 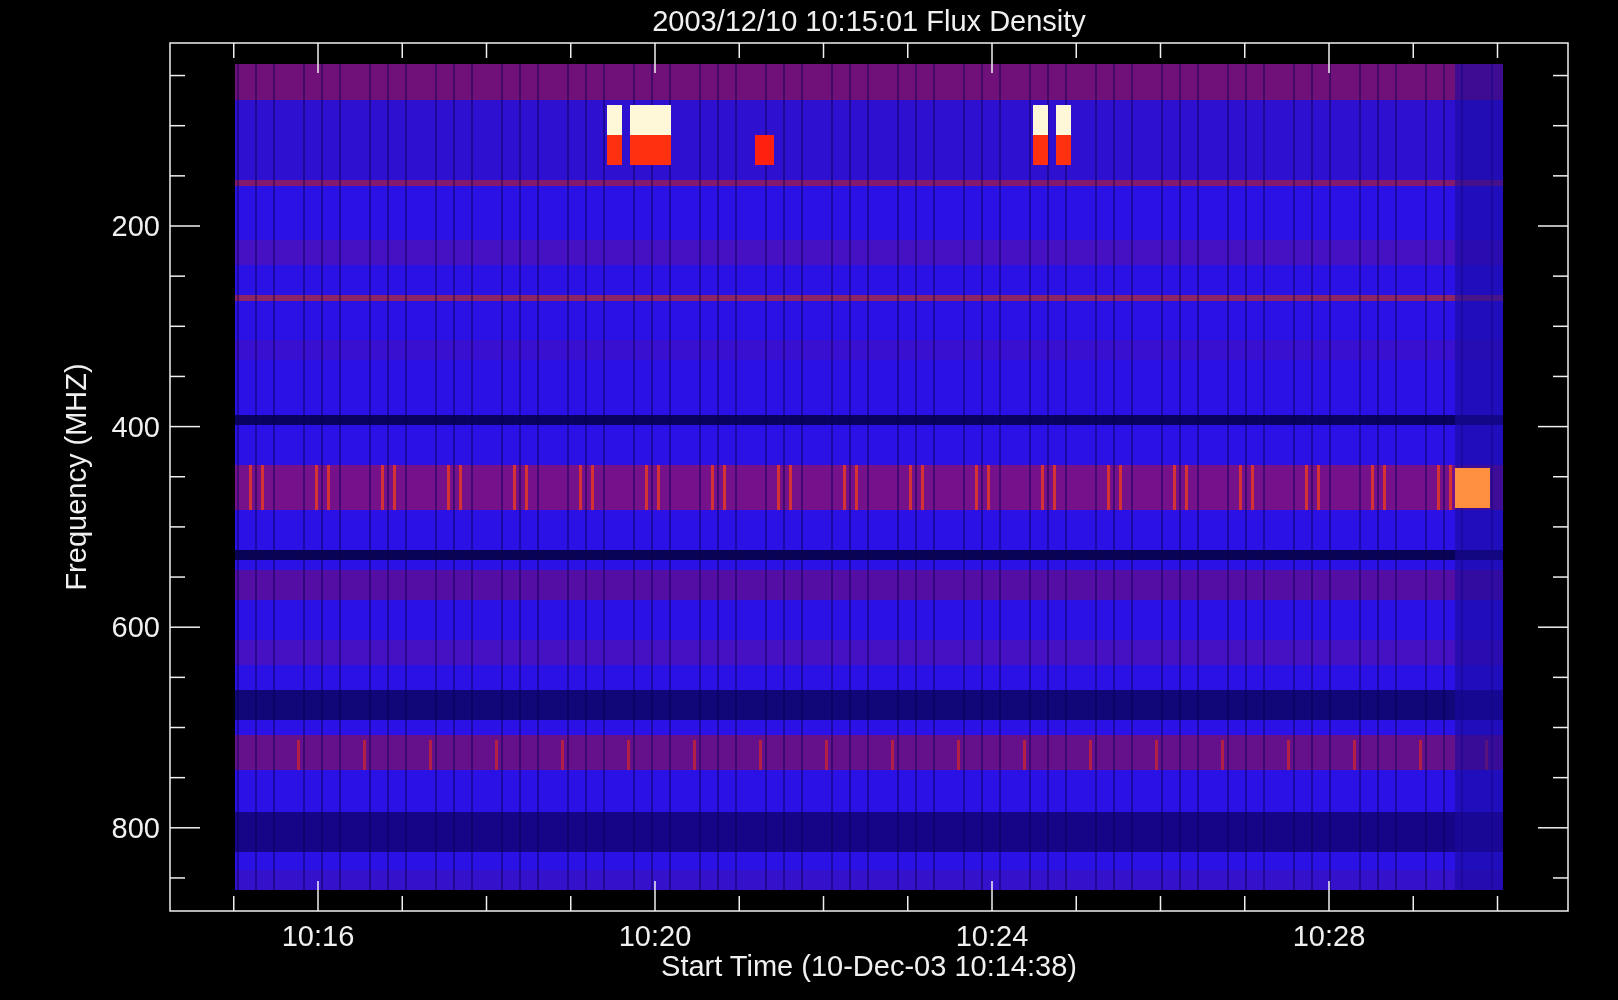 What do you see at coordinates (76, 477) in the screenshot?
I see `y-axis-label: Frequency (MHZ)` at bounding box center [76, 477].